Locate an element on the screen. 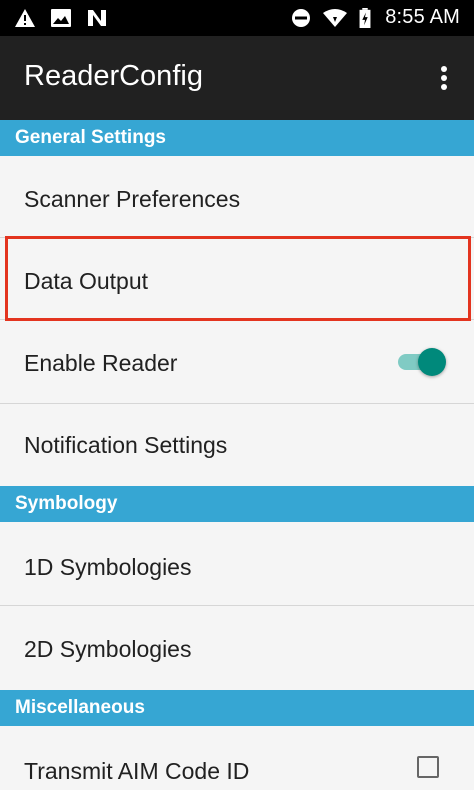 The image size is (474, 790). list-item-2d-symbologies: 2D Symbologies is located at coordinates (237, 648).